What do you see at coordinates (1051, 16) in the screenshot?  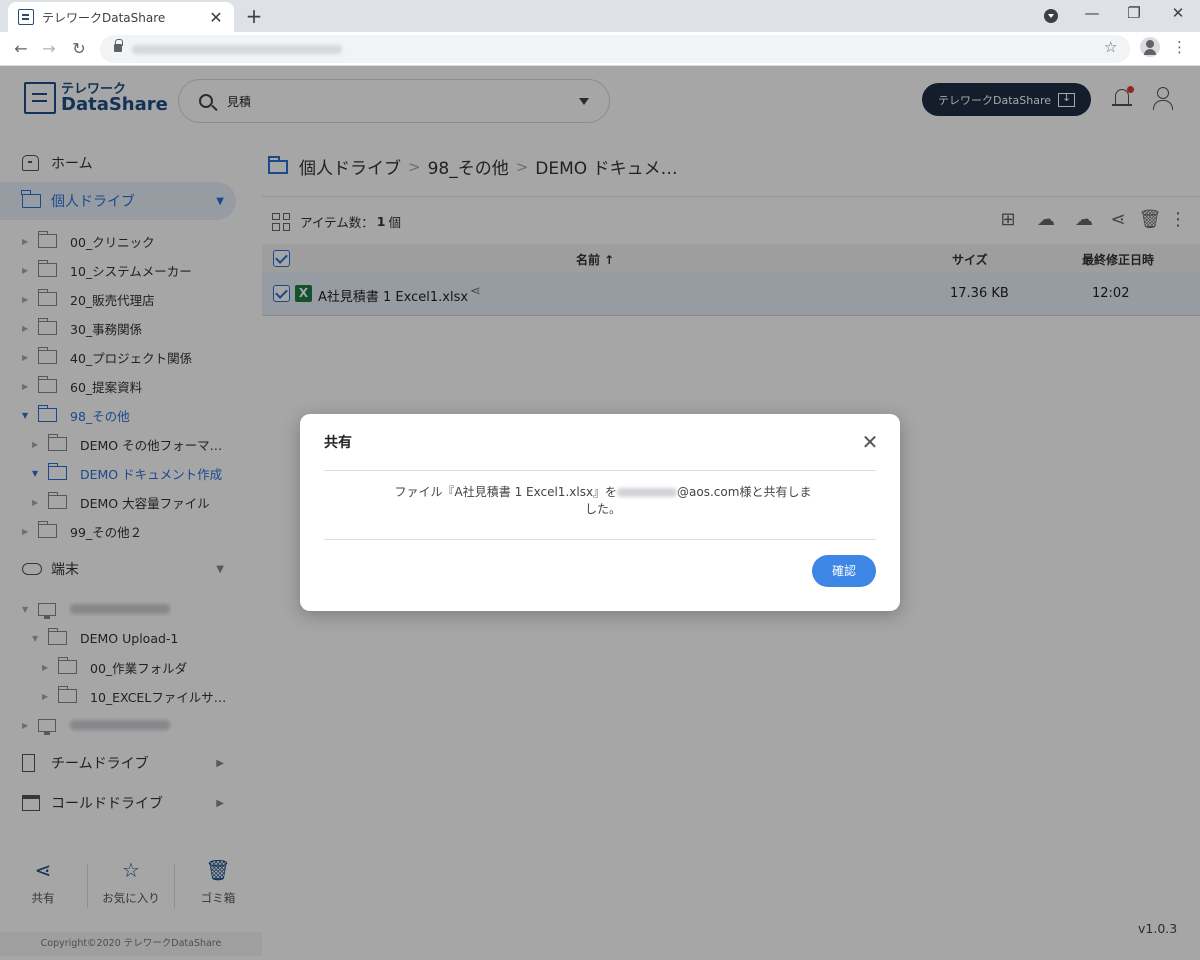 I see `chrome-profile-icon` at bounding box center [1051, 16].